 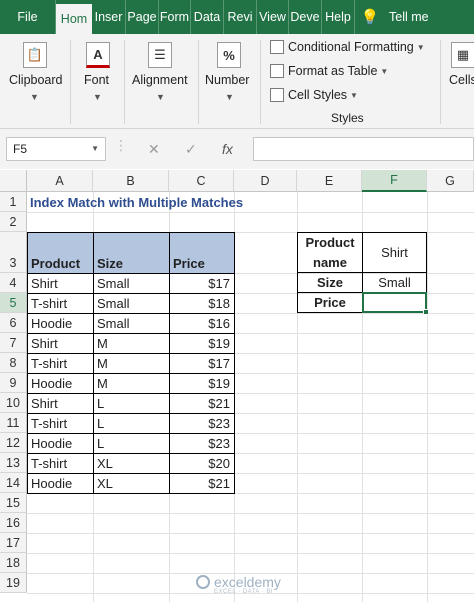 I want to click on table-cell: $18, so click(x=202, y=303).